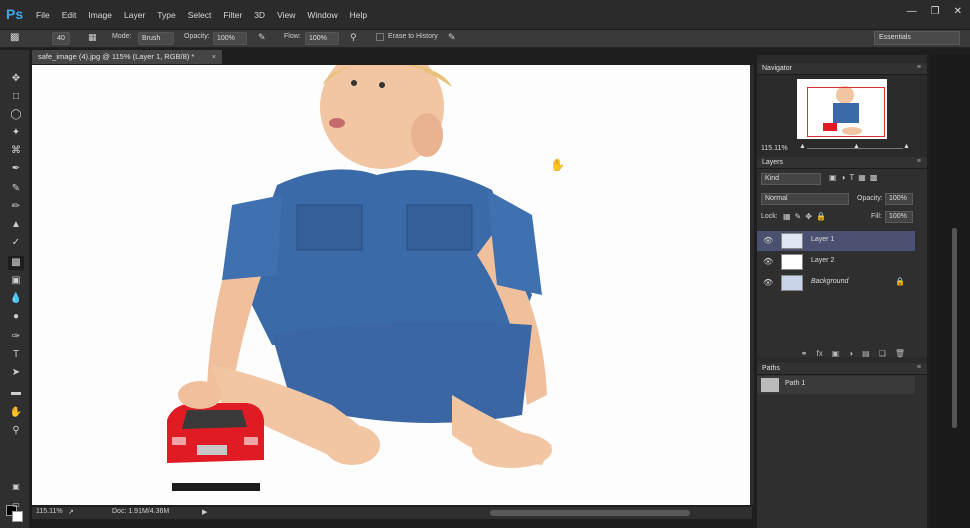 The height and width of the screenshot is (528, 970). Describe the element at coordinates (259, 15) in the screenshot. I see `menu-3d: 3D` at that location.